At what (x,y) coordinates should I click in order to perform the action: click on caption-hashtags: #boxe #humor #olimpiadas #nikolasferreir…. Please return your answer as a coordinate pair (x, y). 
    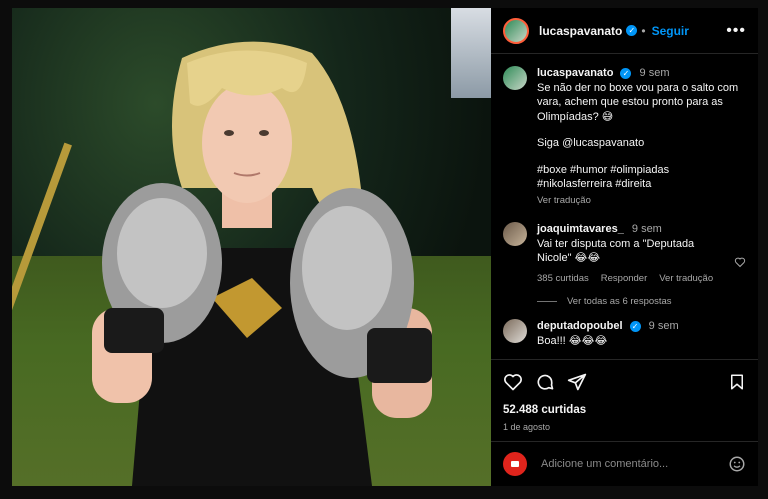
    Looking at the image, I should click on (641, 177).